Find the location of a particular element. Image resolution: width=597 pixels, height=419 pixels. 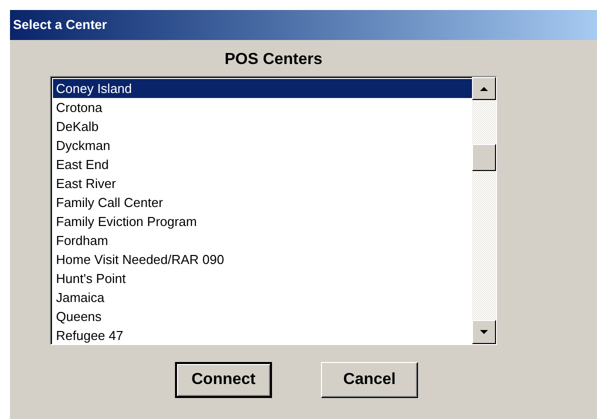

list-item: Jamaica is located at coordinates (262, 297).